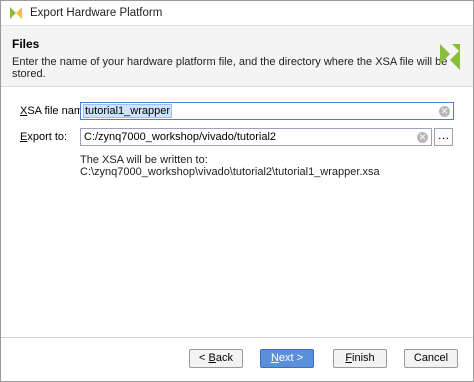  What do you see at coordinates (237, 337) in the screenshot?
I see `footer-divider` at bounding box center [237, 337].